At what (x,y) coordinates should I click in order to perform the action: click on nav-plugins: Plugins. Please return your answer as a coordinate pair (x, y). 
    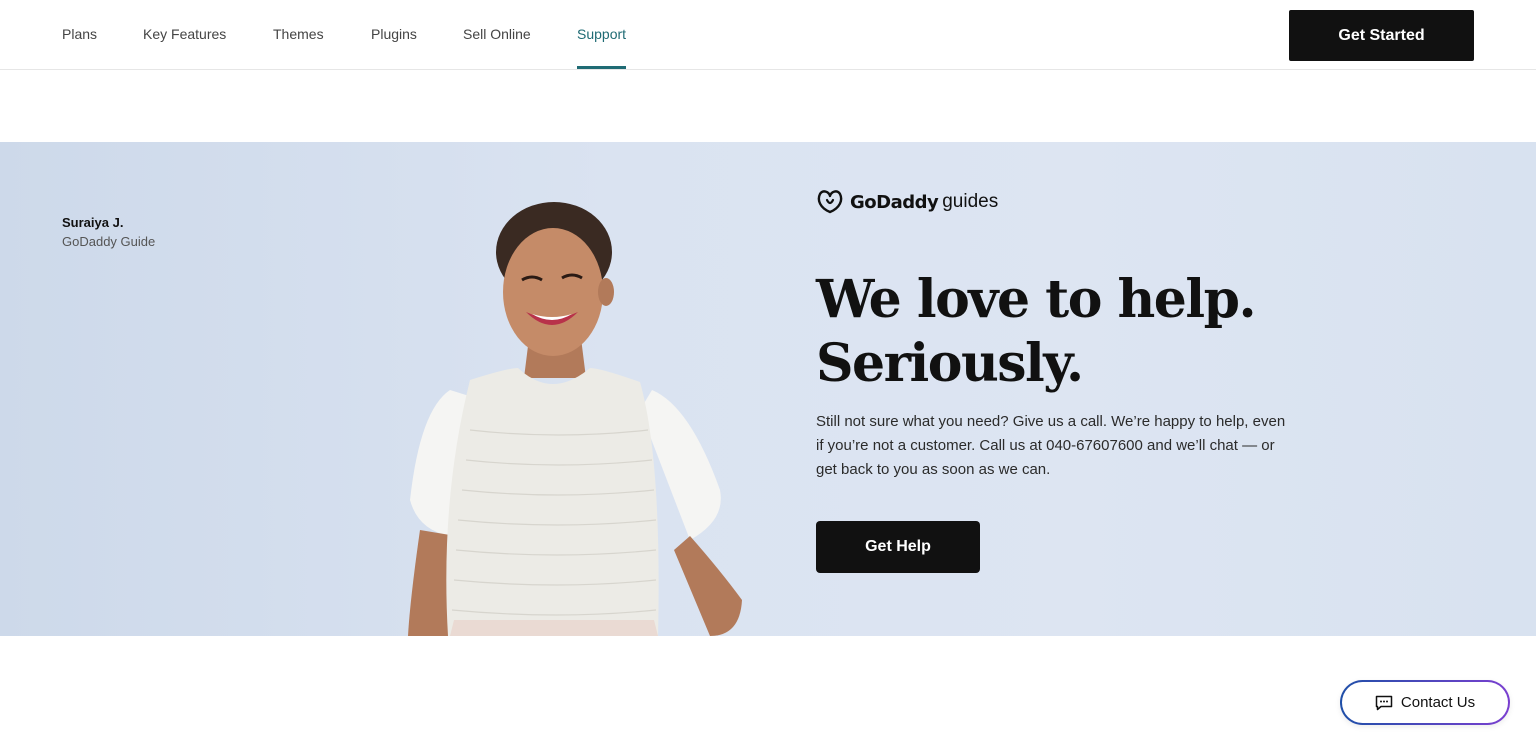
    Looking at the image, I should click on (394, 35).